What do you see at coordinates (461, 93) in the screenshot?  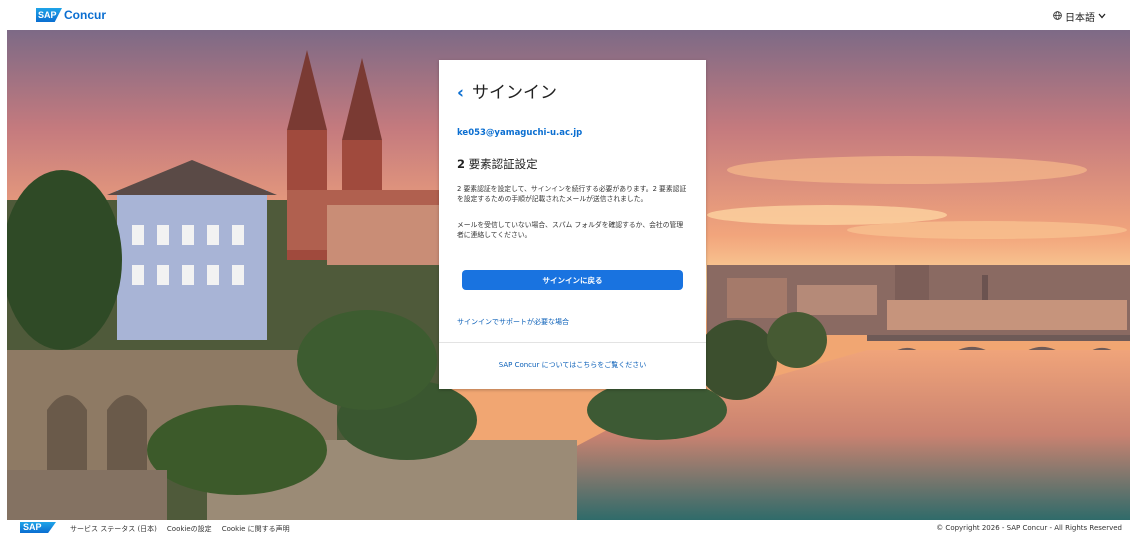 I see `chevron-left-icon: ‹` at bounding box center [461, 93].